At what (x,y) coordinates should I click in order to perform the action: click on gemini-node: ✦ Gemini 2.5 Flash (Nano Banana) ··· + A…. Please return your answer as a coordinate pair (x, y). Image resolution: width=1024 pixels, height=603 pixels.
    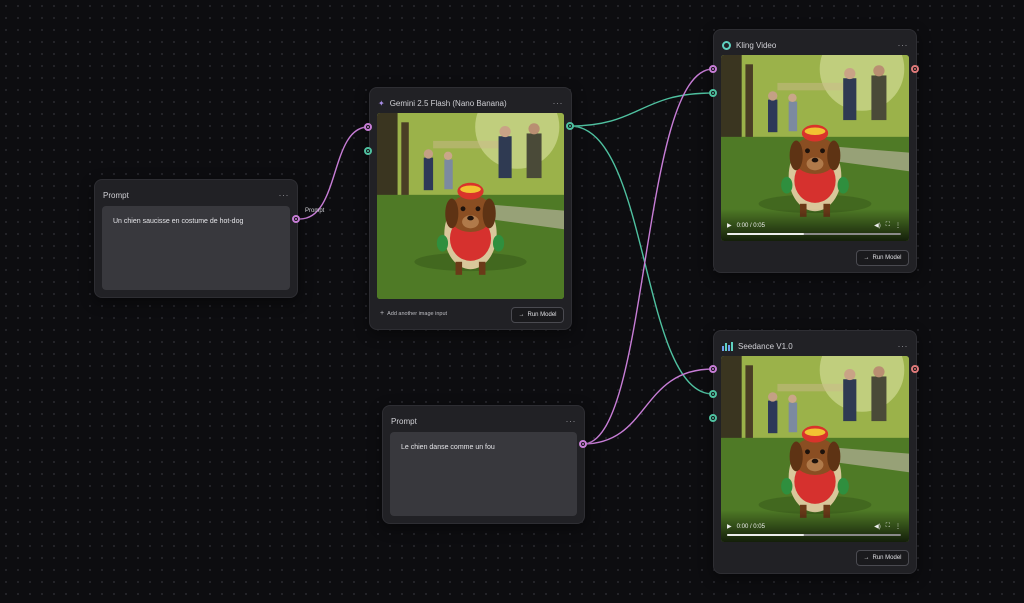
    Looking at the image, I should click on (470, 208).